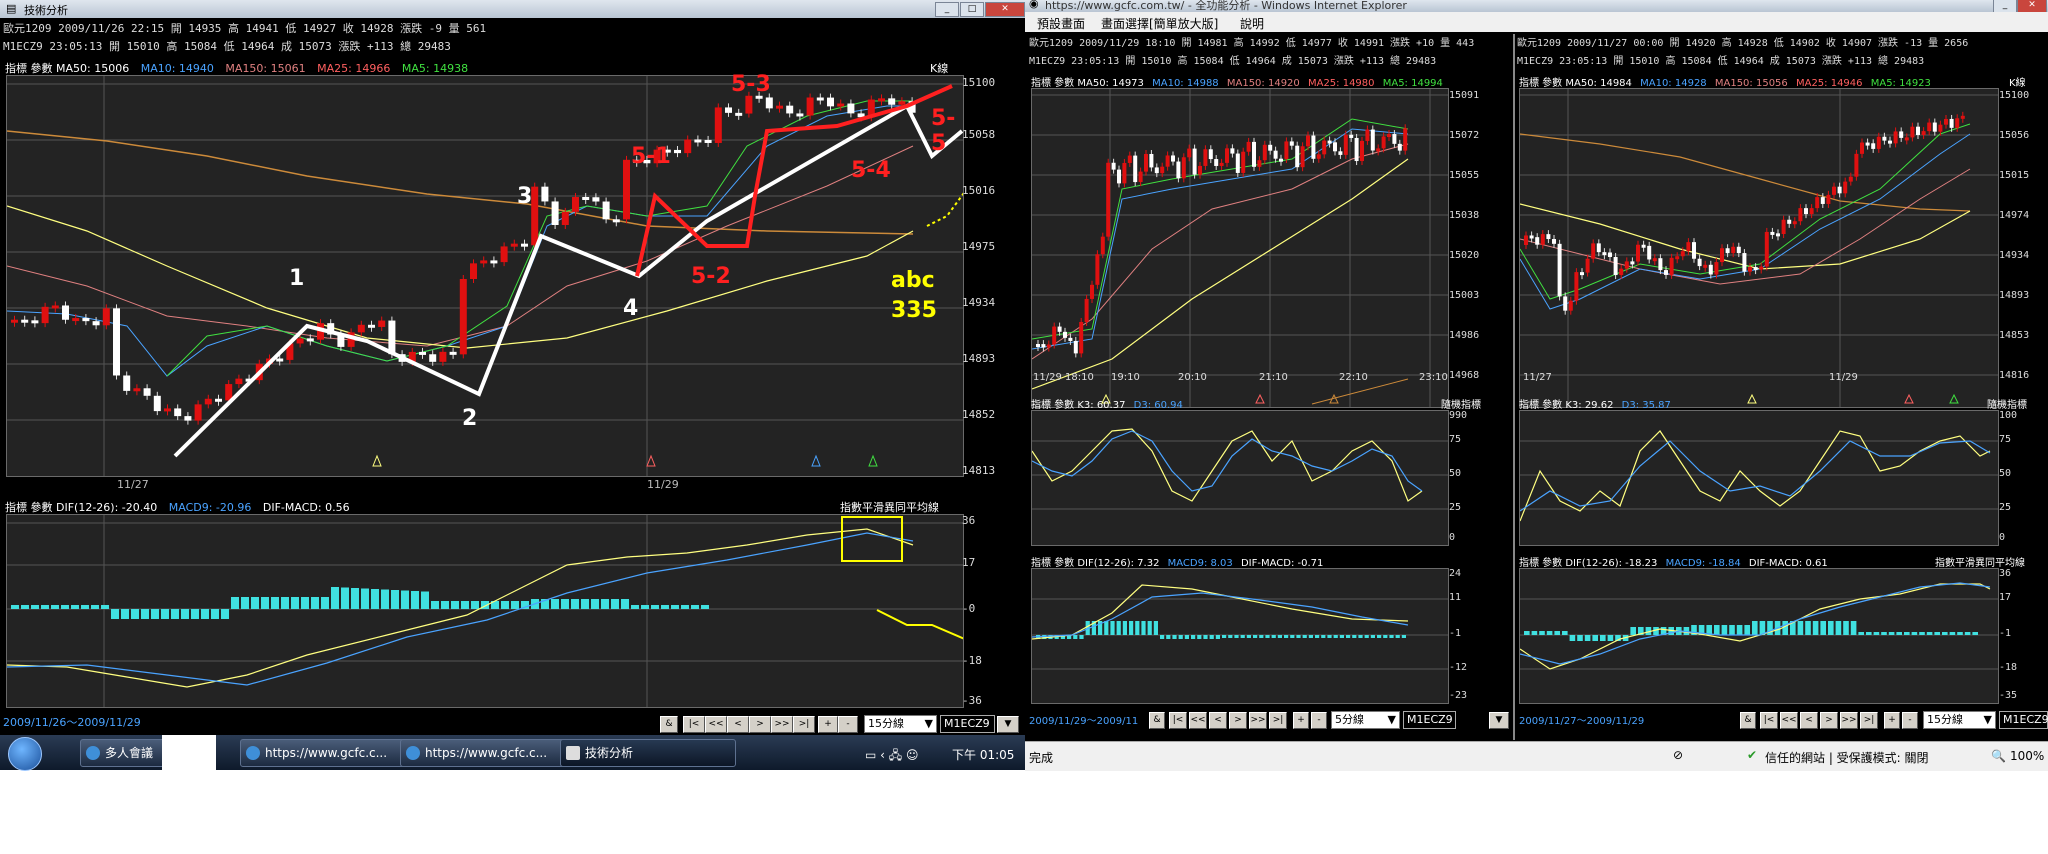  What do you see at coordinates (1752, 755) in the screenshot?
I see `check-icon: ✔` at bounding box center [1752, 755].